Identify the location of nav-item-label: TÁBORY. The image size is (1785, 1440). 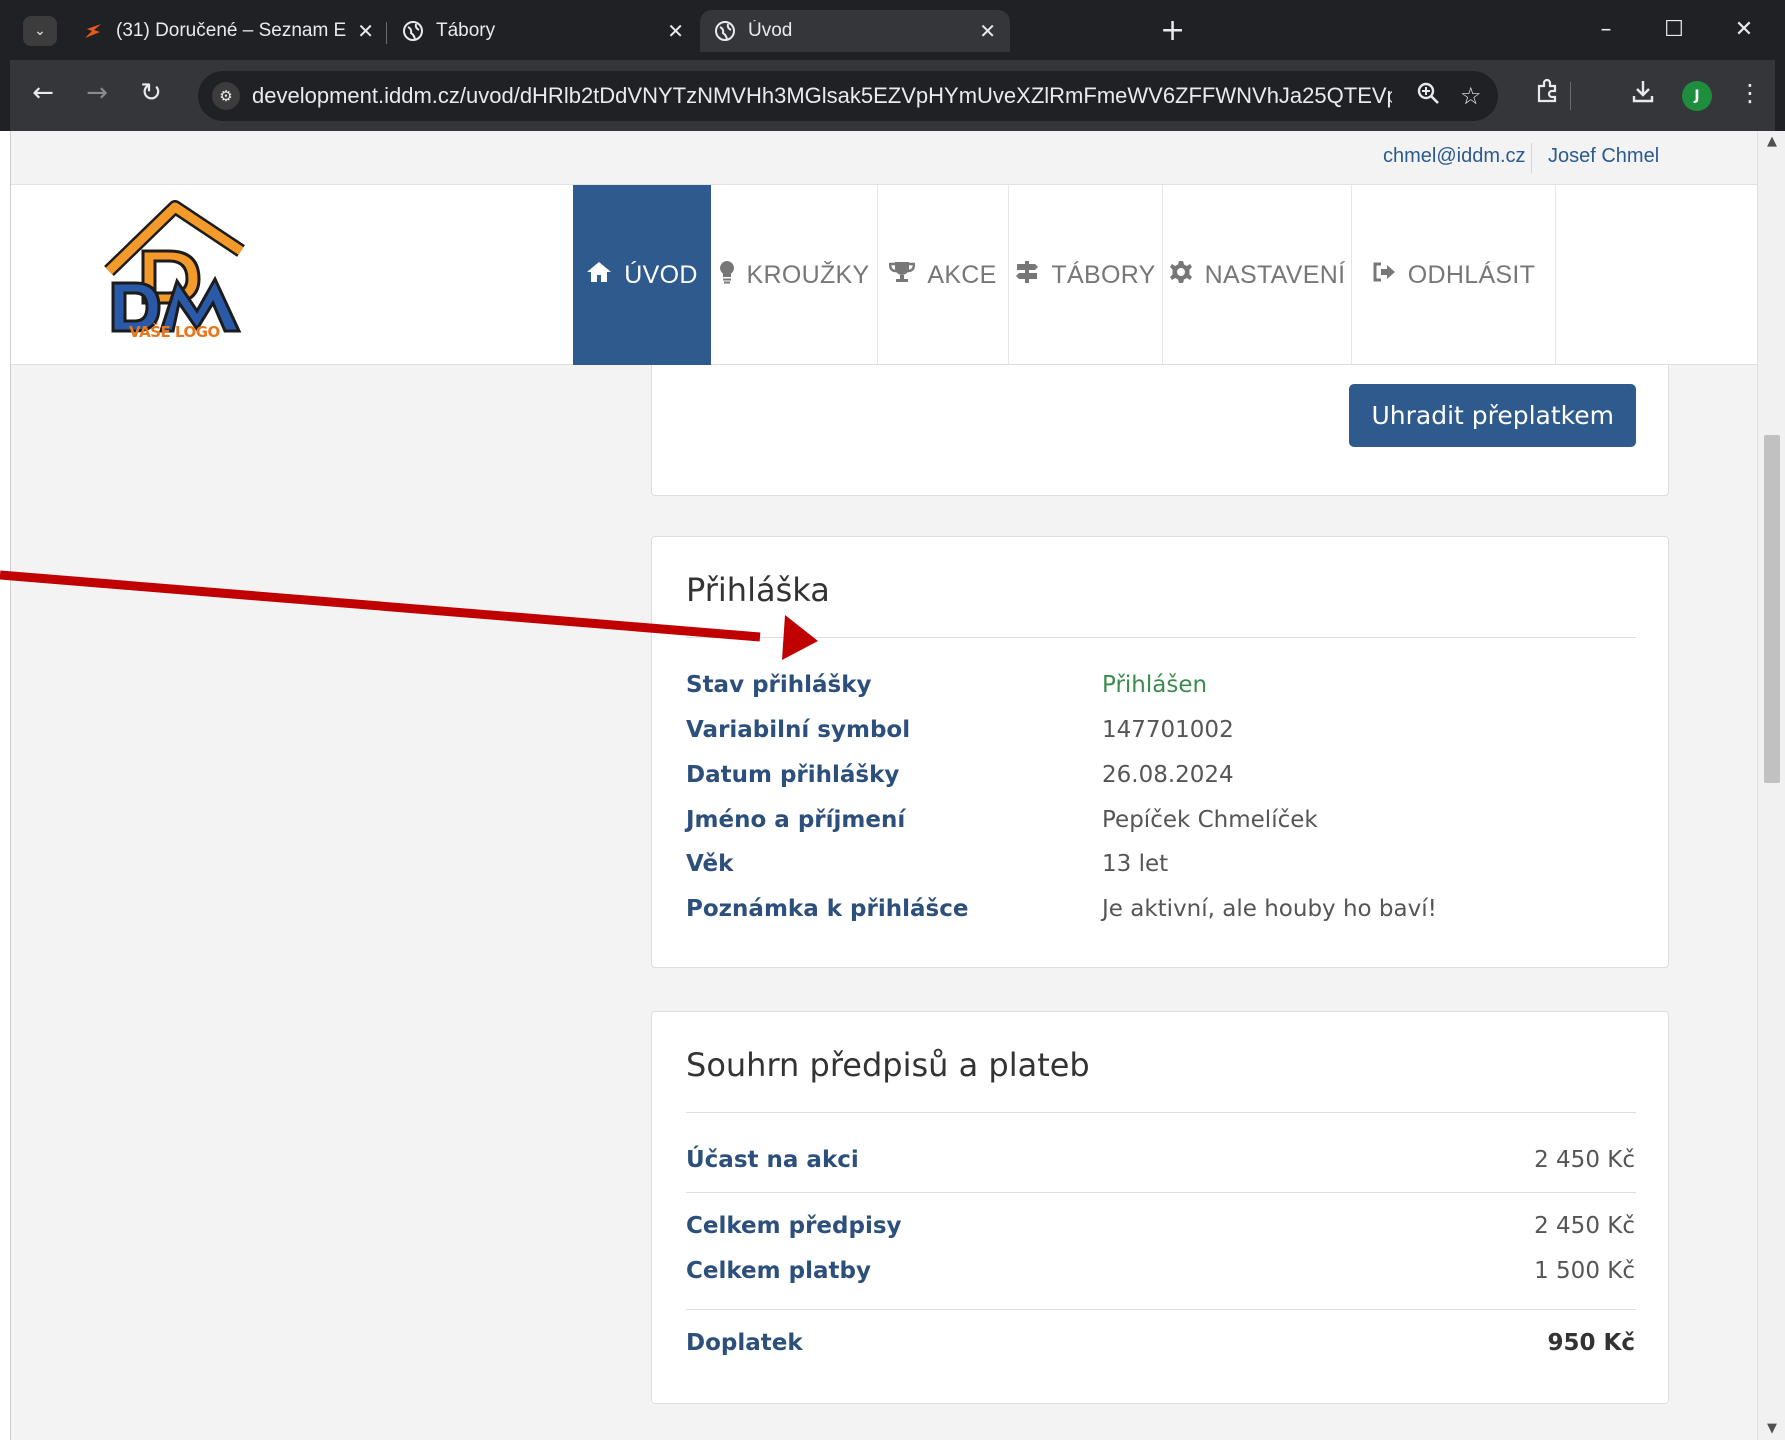
(1103, 274).